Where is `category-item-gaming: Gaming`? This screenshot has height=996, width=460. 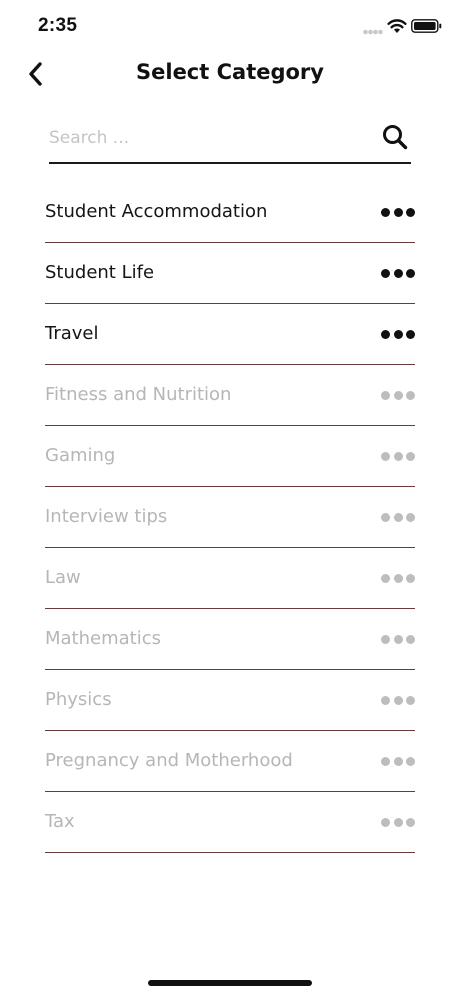 category-item-gaming: Gaming is located at coordinates (230, 456).